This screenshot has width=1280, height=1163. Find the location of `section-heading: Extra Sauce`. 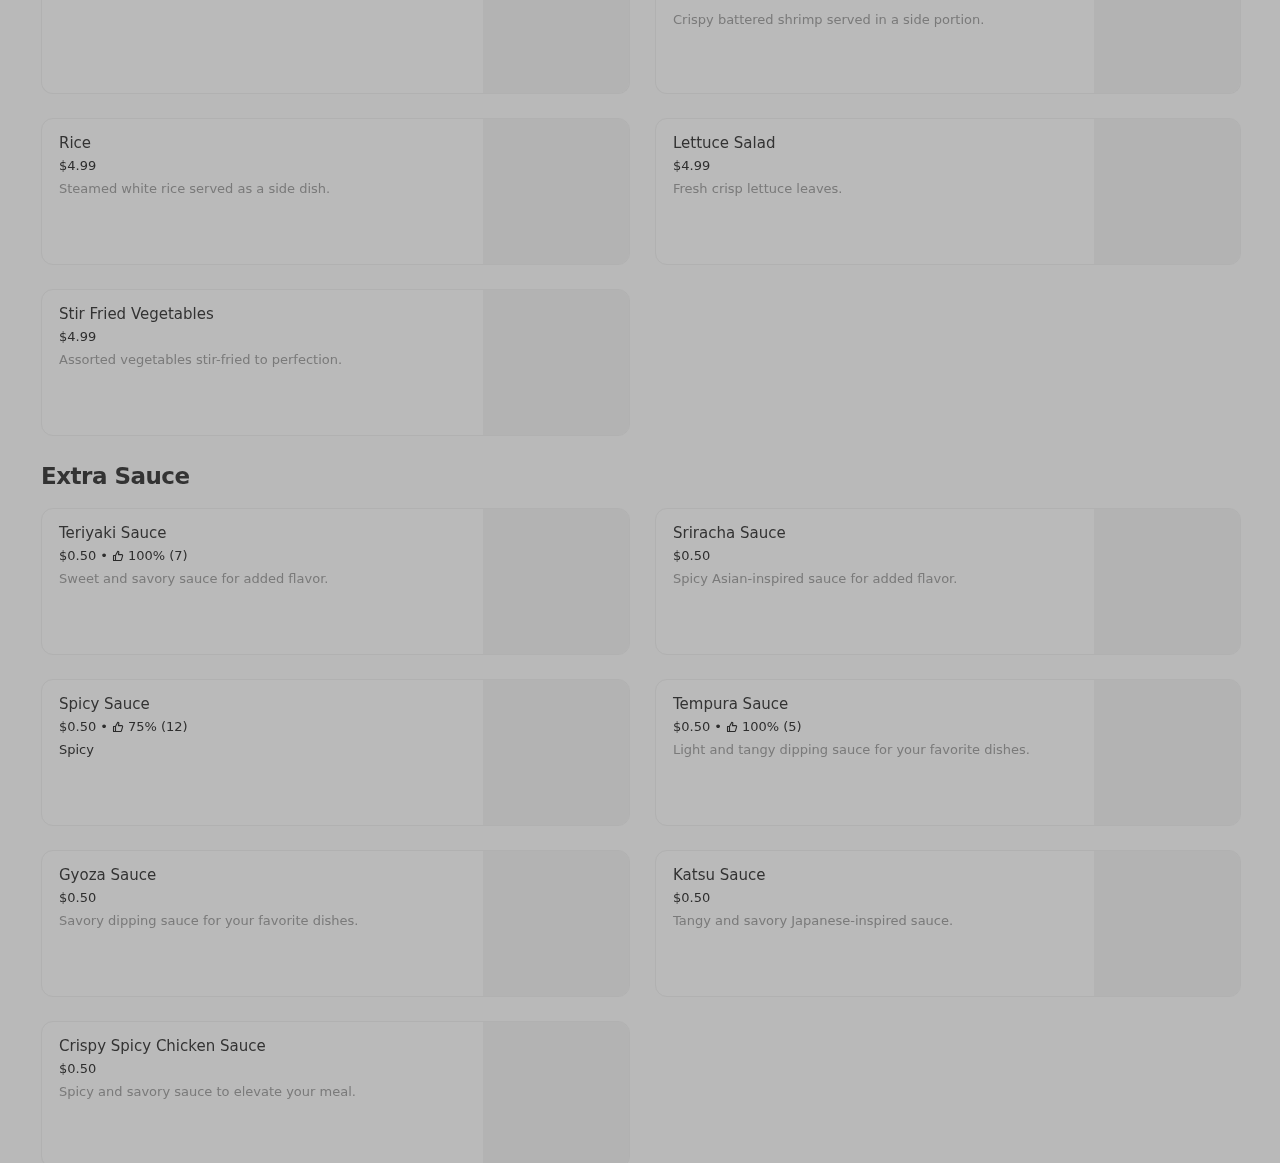

section-heading: Extra Sauce is located at coordinates (116, 476).